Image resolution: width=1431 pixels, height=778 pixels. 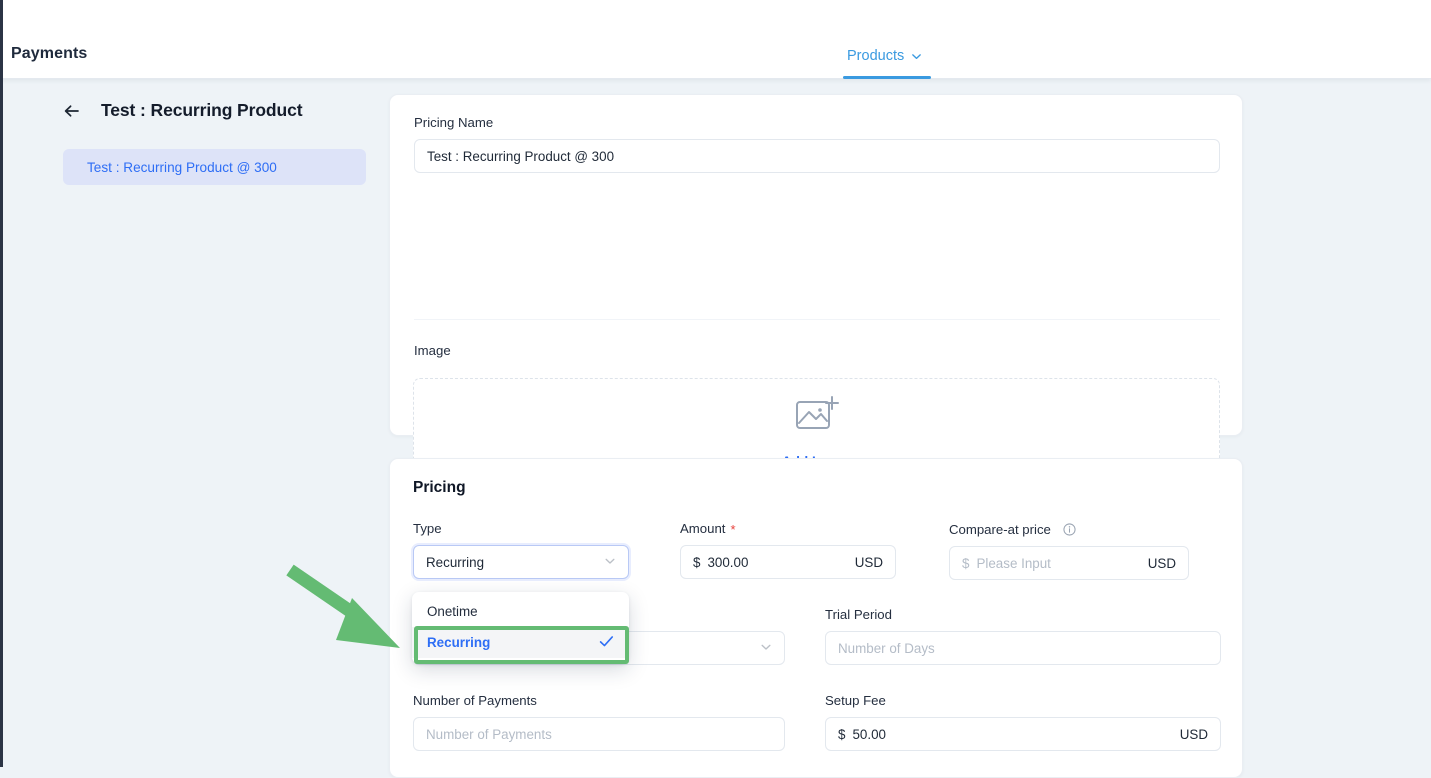 I want to click on trial-period-field-group: Trial Period Number of Days, so click(x=1023, y=636).